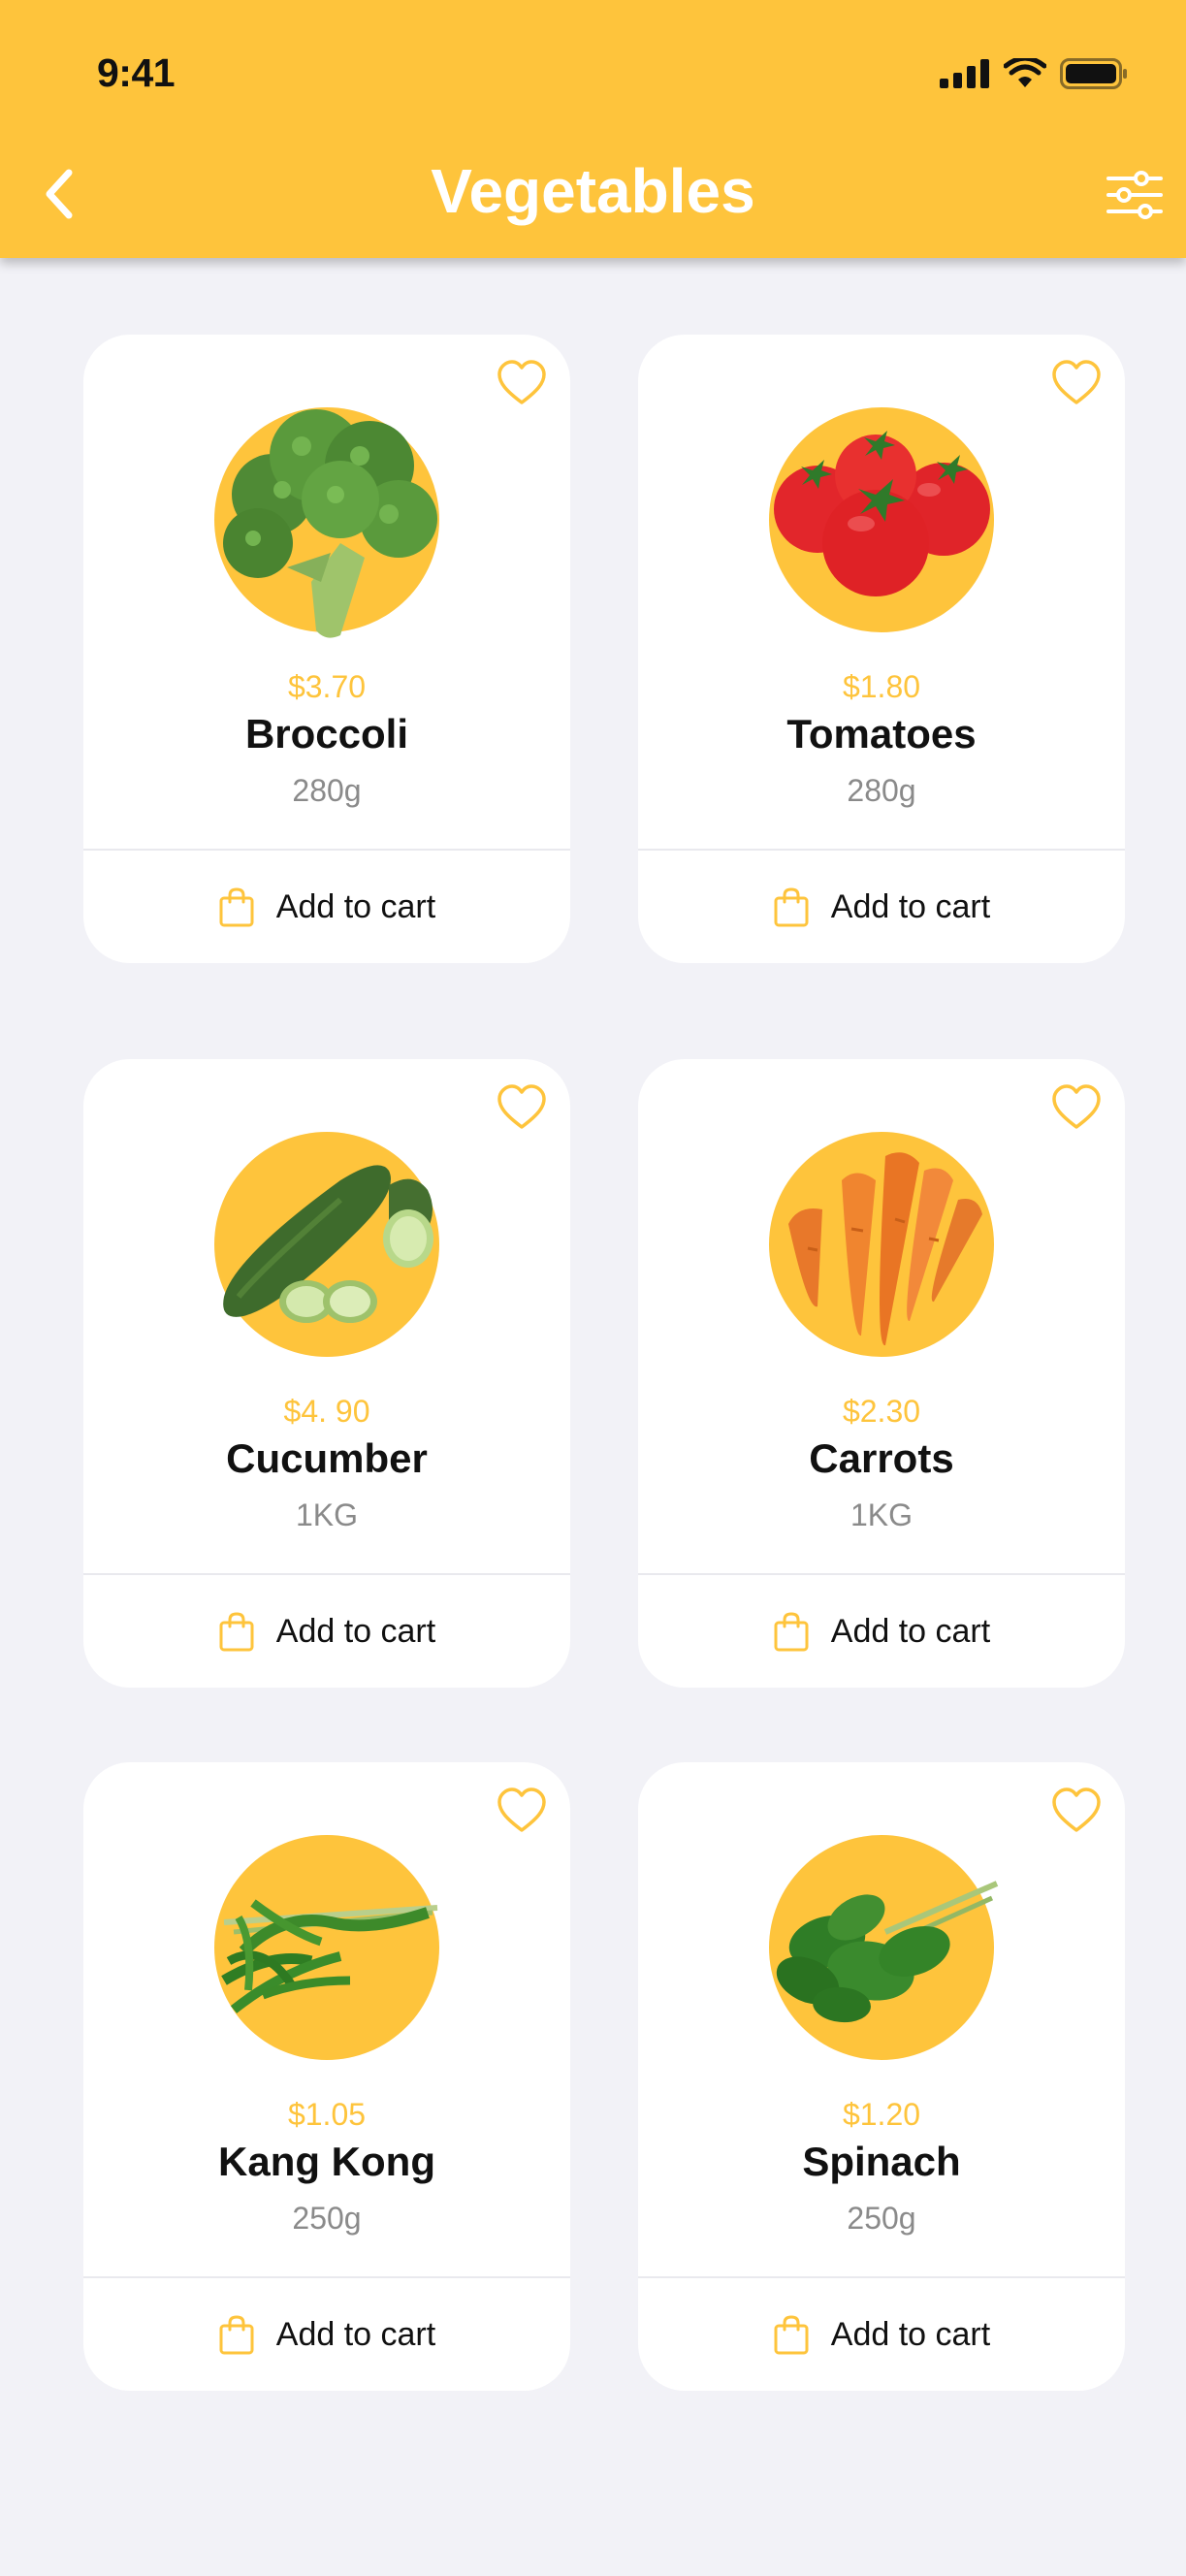 The image size is (1186, 2576). Describe the element at coordinates (327, 1373) in the screenshot. I see `product-card: $4. 90 Cucumber 1KG Add to cart` at that location.